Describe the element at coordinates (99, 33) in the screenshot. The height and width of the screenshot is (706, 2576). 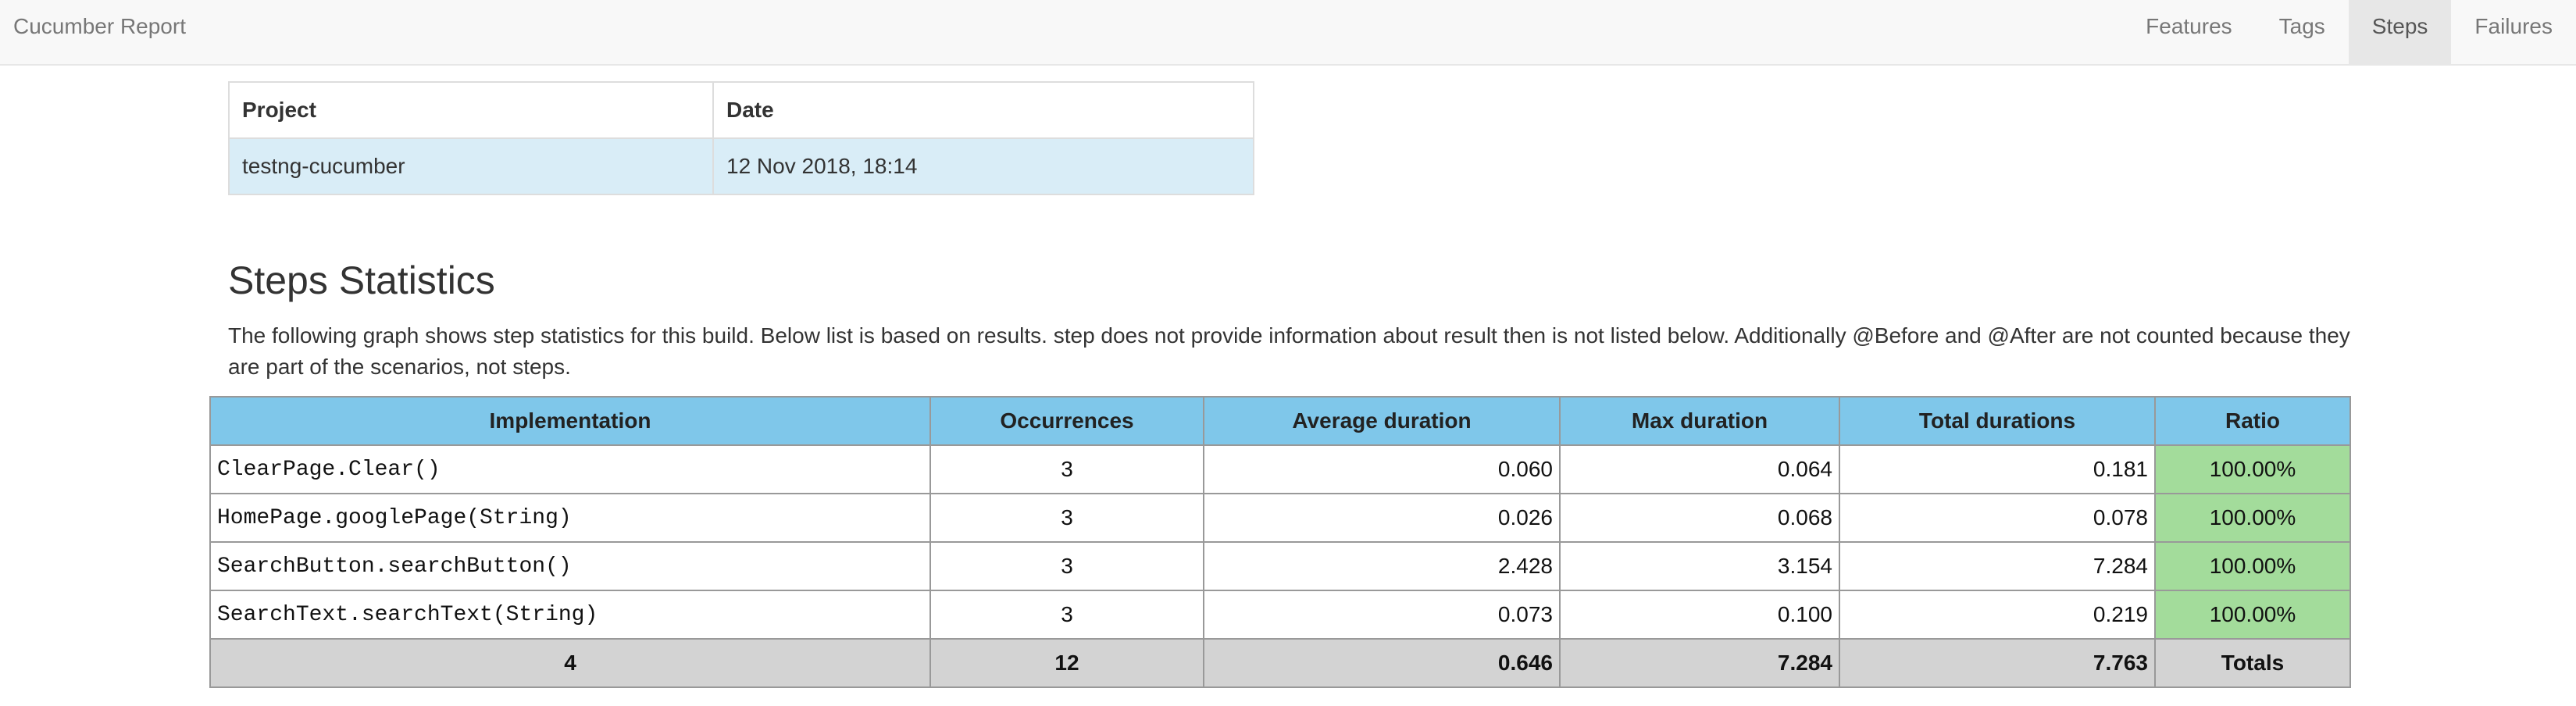
I see `brand-link: Cucumber Report` at that location.